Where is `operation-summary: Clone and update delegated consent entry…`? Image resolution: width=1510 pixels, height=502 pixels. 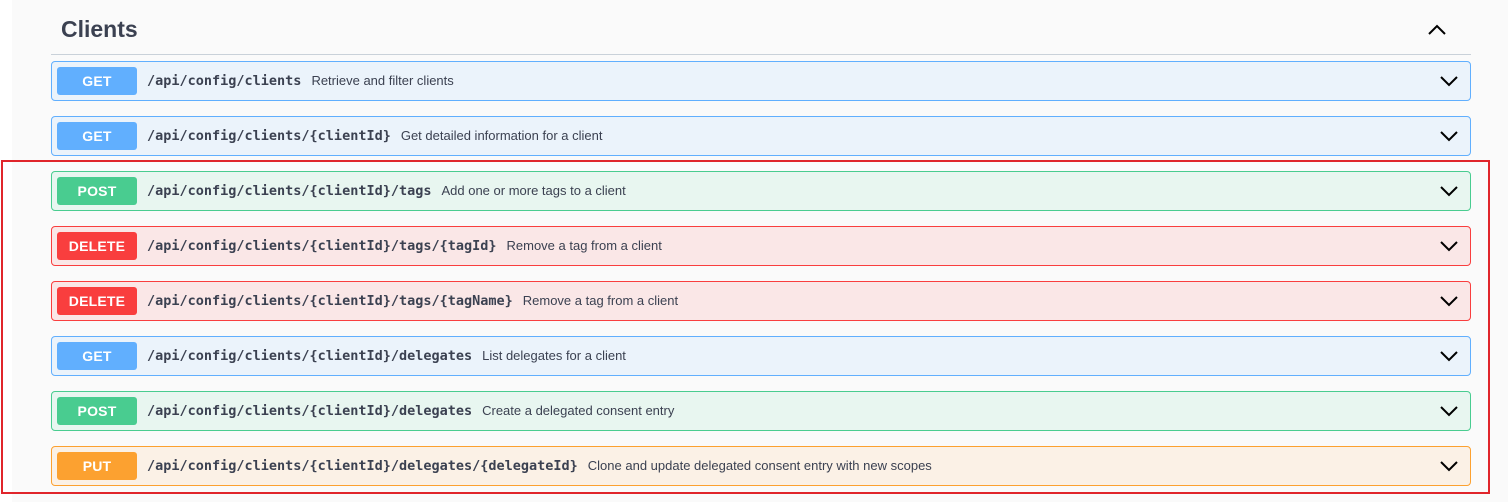 operation-summary: Clone and update delegated consent entry… is located at coordinates (759, 465).